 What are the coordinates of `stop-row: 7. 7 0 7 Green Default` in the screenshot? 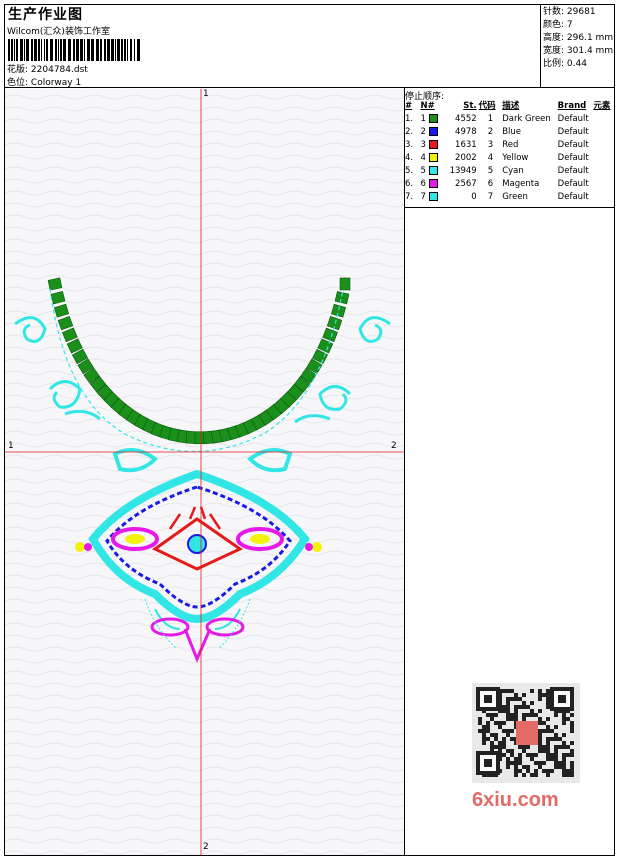 It's located at (510, 197).